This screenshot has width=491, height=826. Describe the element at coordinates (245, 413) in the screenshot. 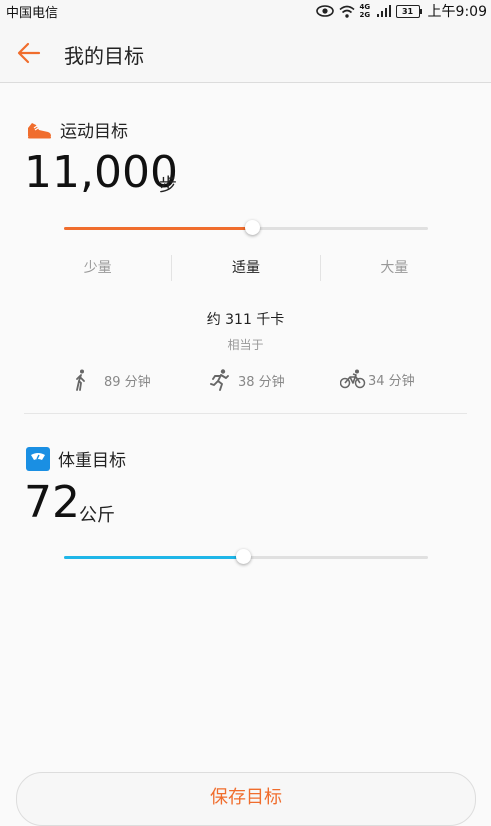

I see `section-divider` at that location.